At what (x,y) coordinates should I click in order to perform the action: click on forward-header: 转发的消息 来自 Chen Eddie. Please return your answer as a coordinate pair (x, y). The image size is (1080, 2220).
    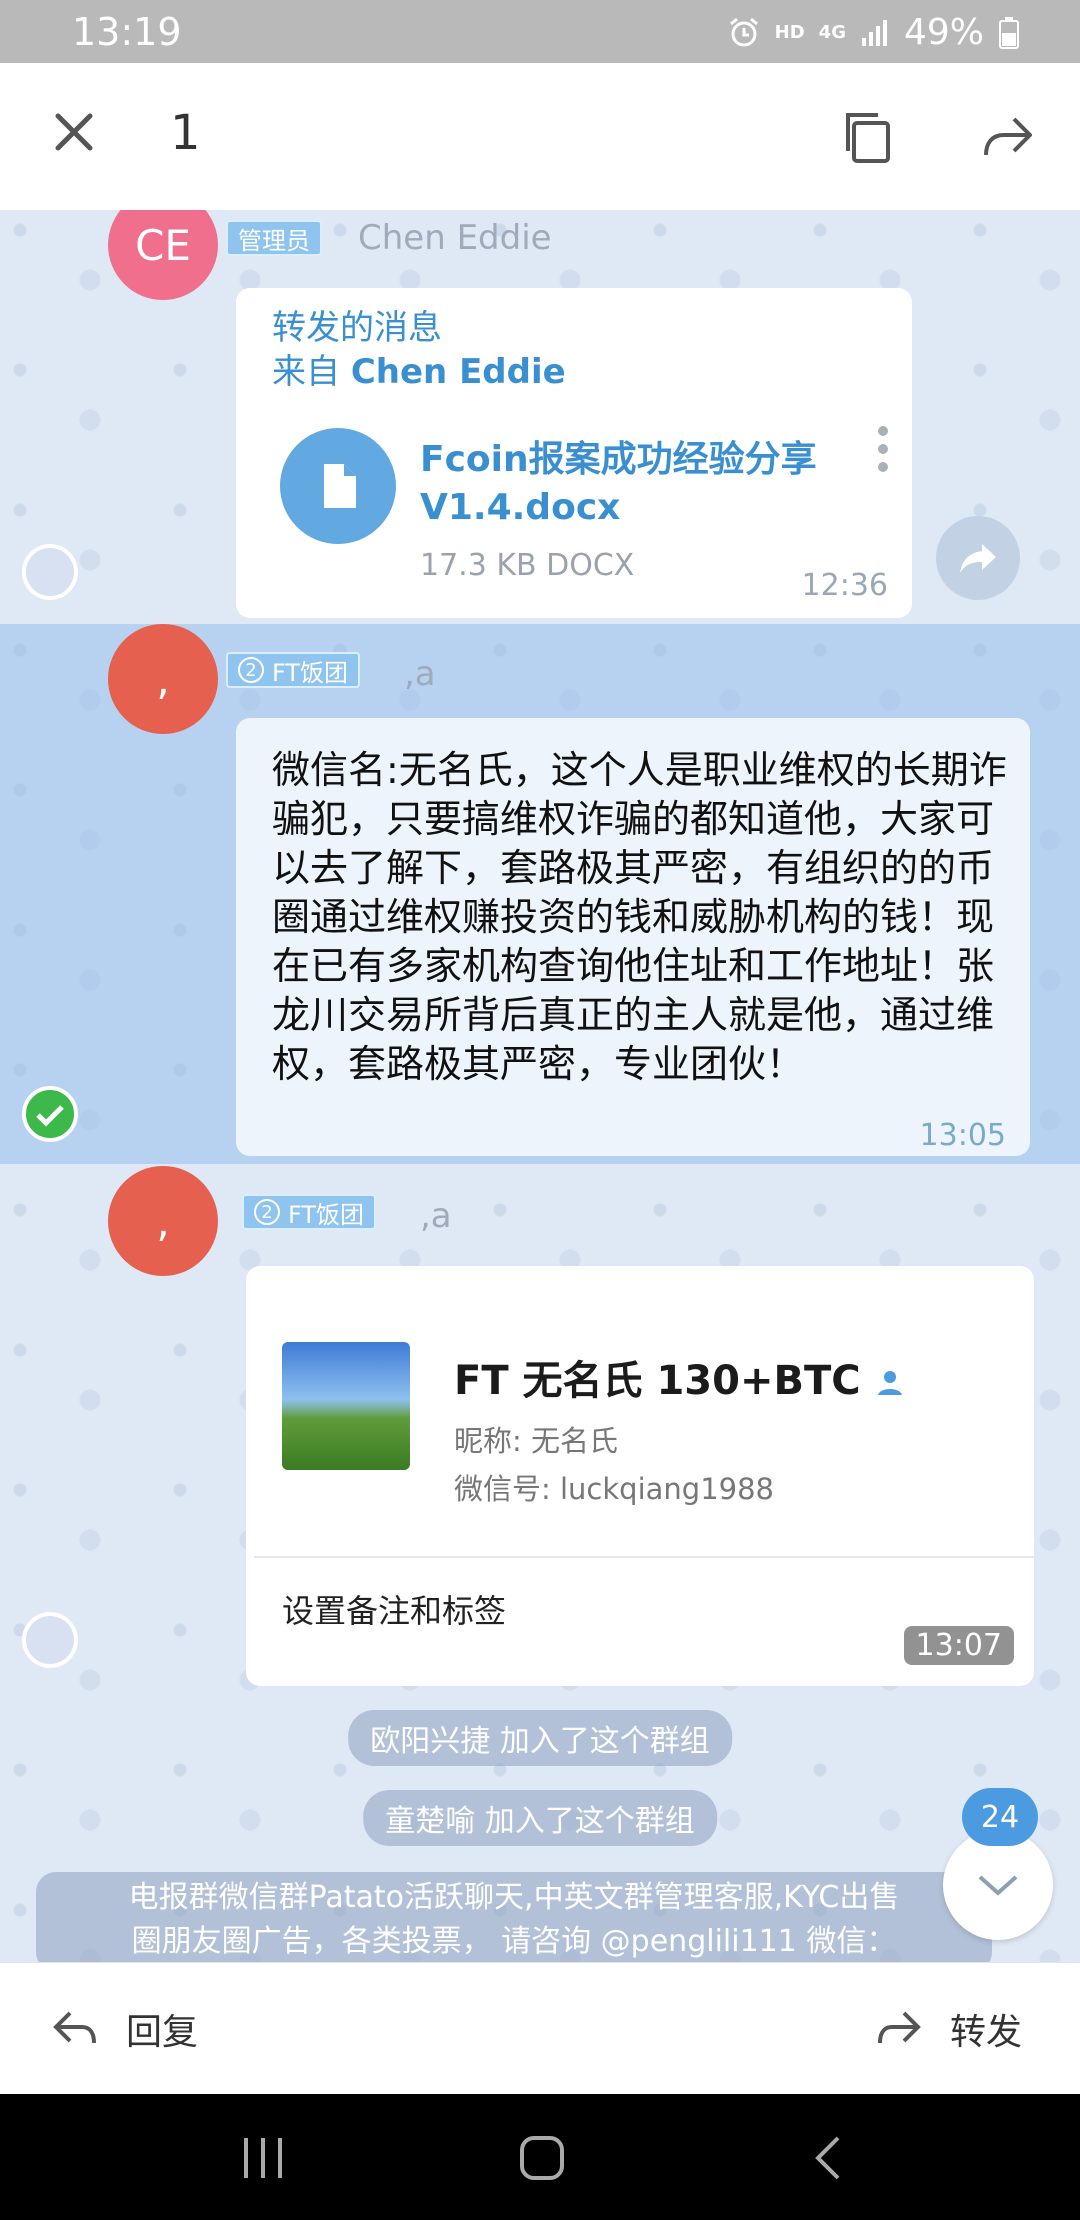
    Looking at the image, I should click on (419, 350).